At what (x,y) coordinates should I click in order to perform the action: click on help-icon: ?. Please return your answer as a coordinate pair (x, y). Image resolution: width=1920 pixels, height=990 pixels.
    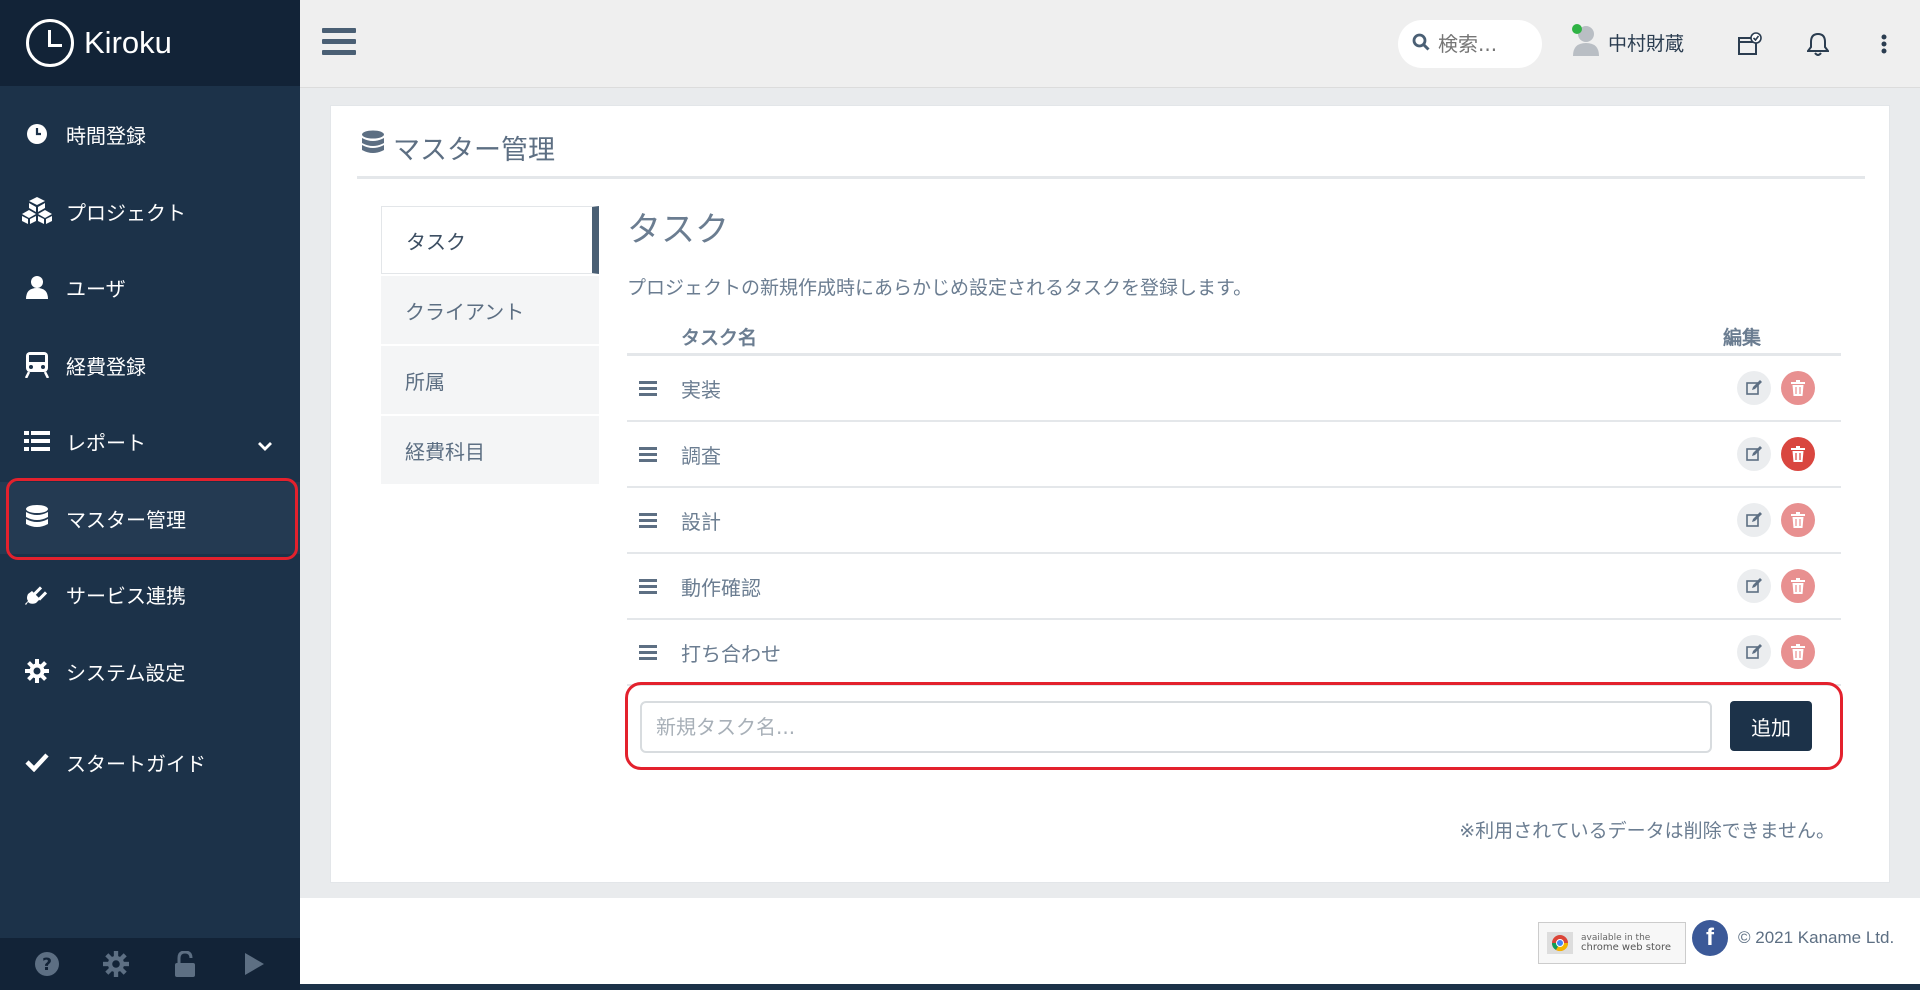
    Looking at the image, I should click on (47, 964).